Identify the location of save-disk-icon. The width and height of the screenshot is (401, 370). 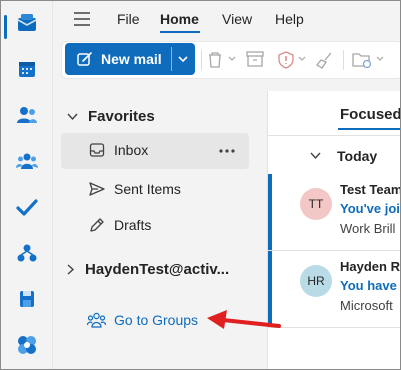
(26, 299).